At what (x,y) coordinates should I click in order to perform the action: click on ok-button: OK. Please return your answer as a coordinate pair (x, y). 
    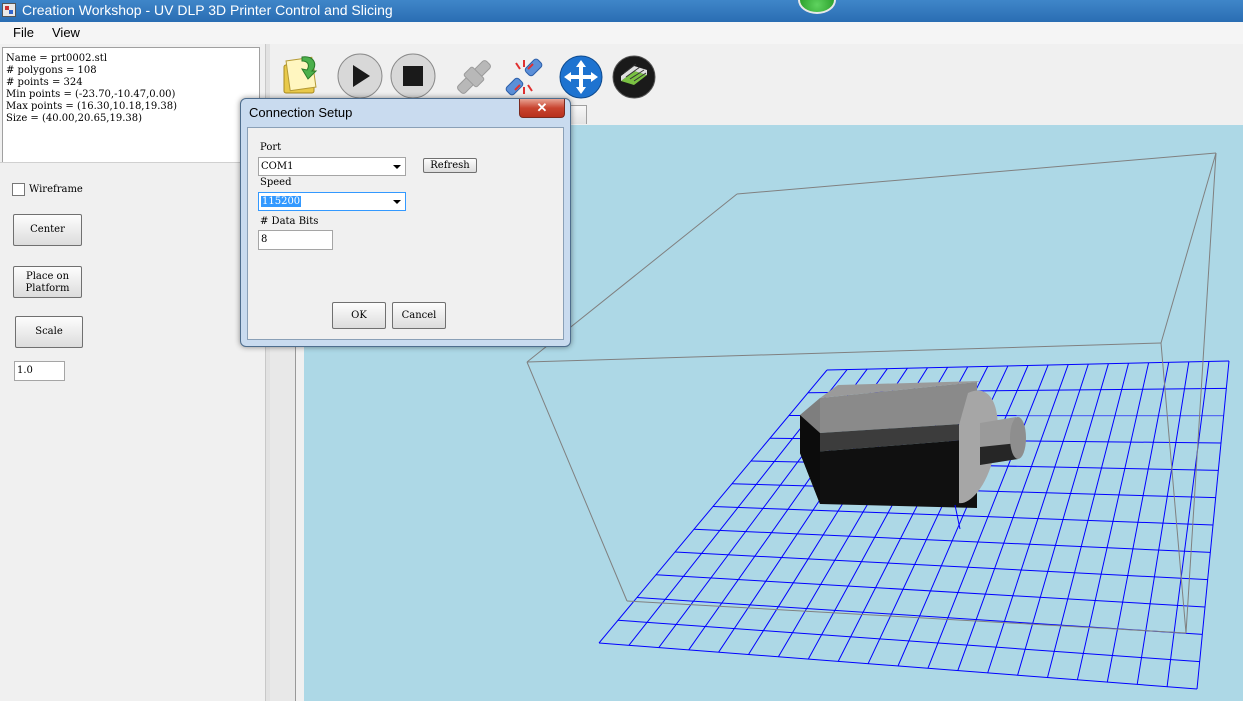
    Looking at the image, I should click on (359, 315).